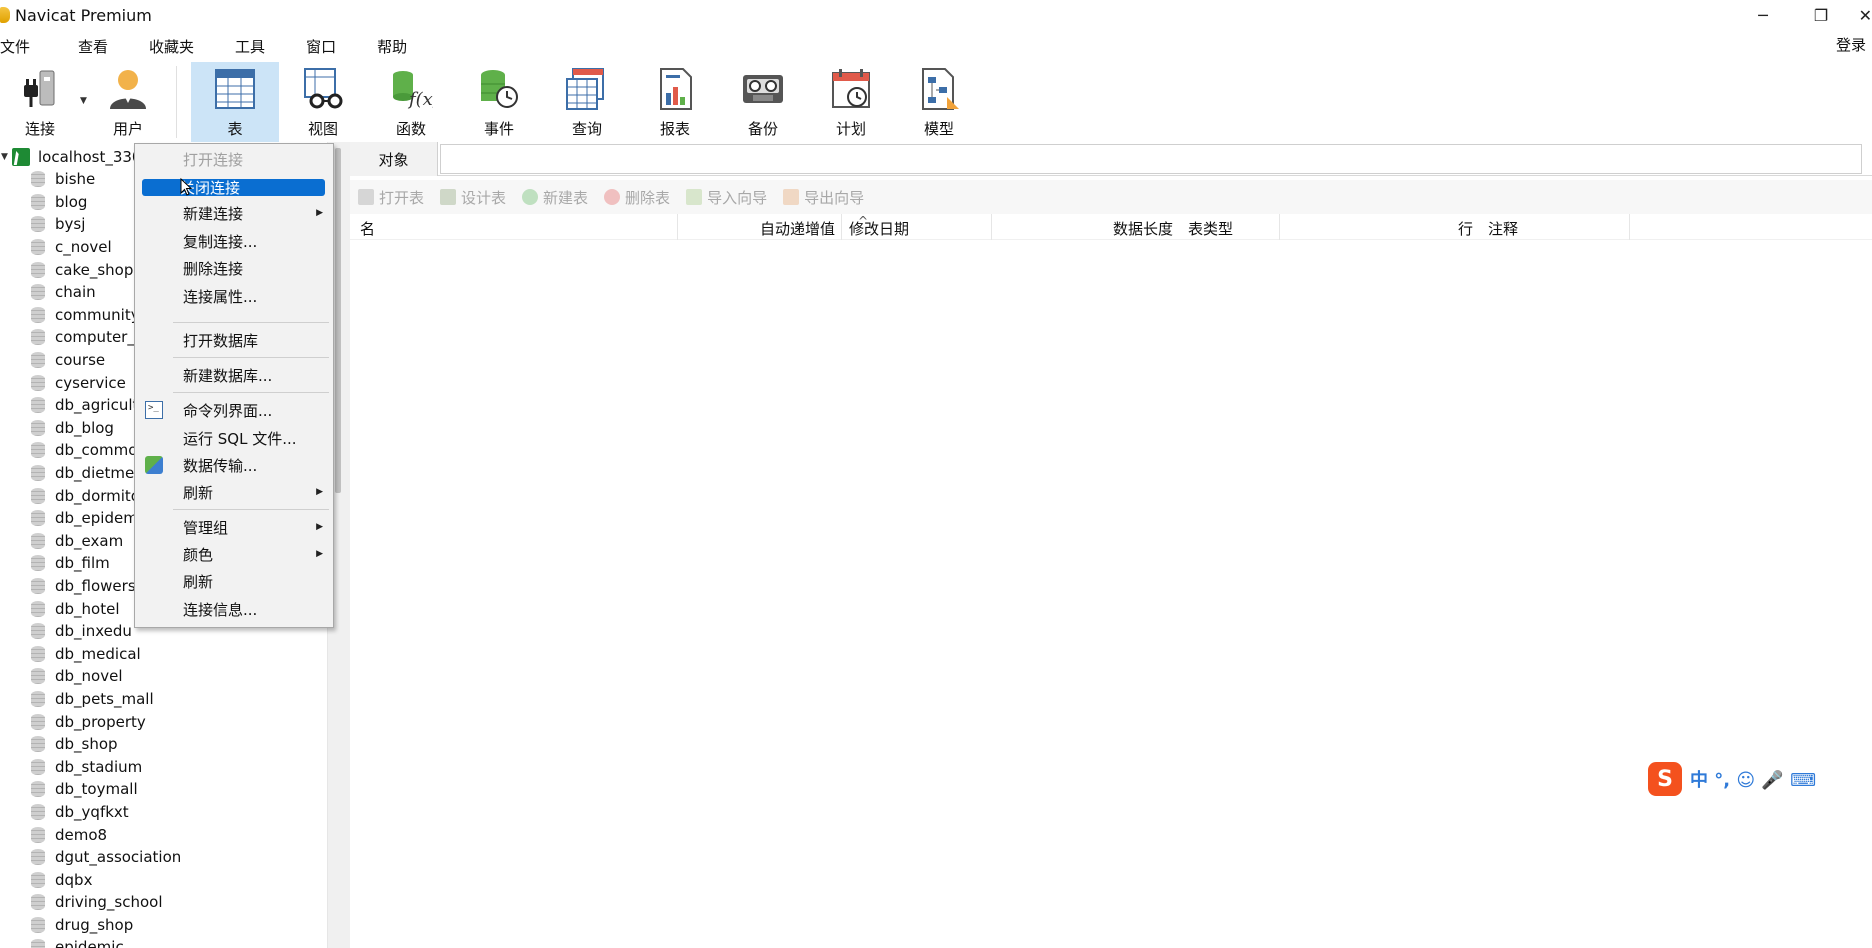  Describe the element at coordinates (367, 228) in the screenshot. I see `column-name: 名` at that location.